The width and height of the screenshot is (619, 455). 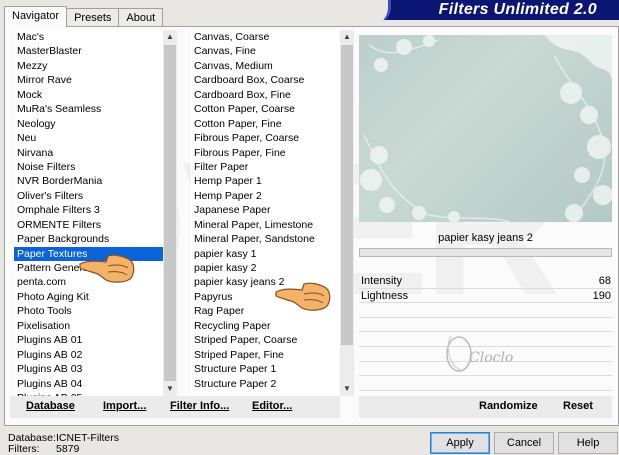 I want to click on signature-text: Cloclo, so click(x=491, y=358).